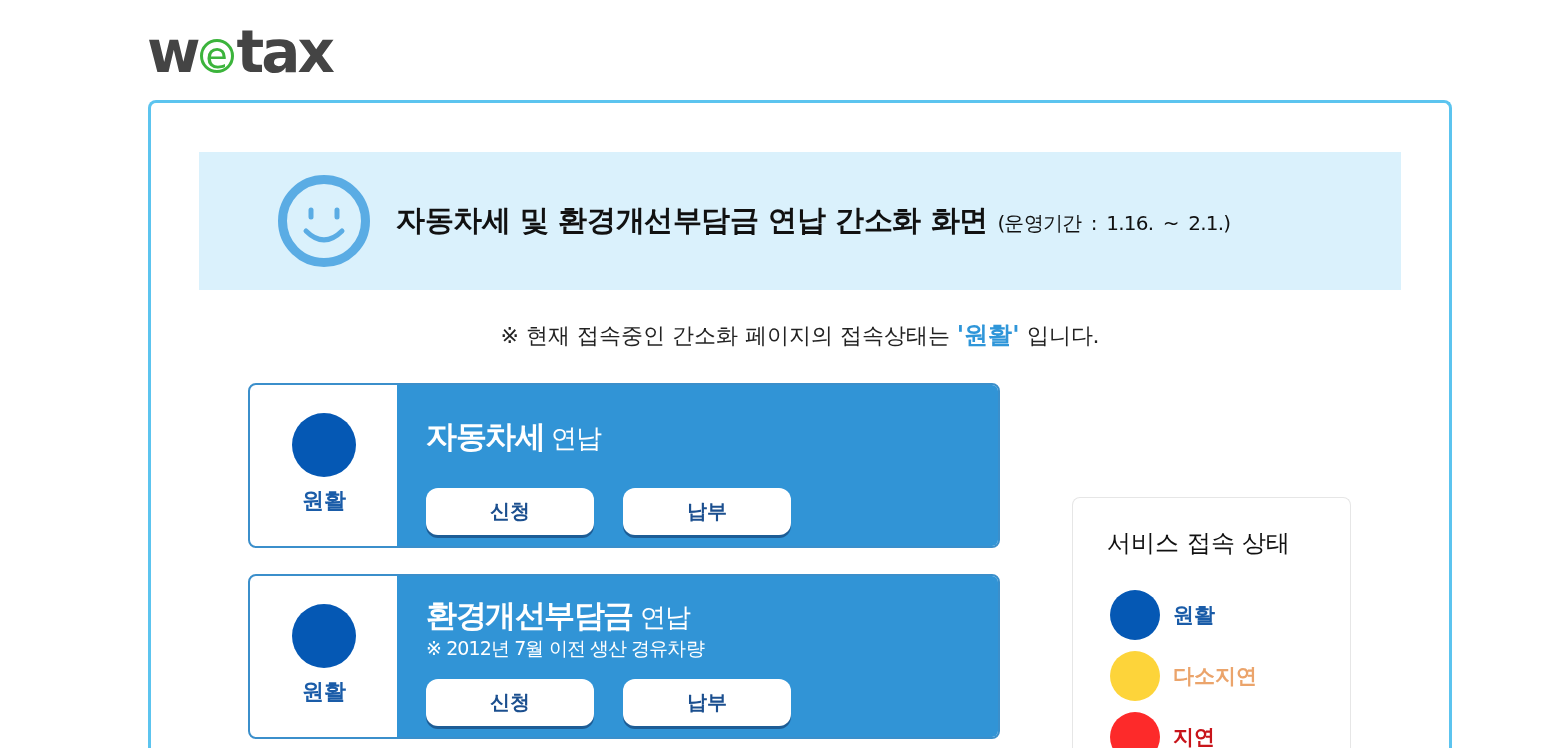 This screenshot has width=1556, height=748. I want to click on legend-label: 원활, so click(1194, 615).